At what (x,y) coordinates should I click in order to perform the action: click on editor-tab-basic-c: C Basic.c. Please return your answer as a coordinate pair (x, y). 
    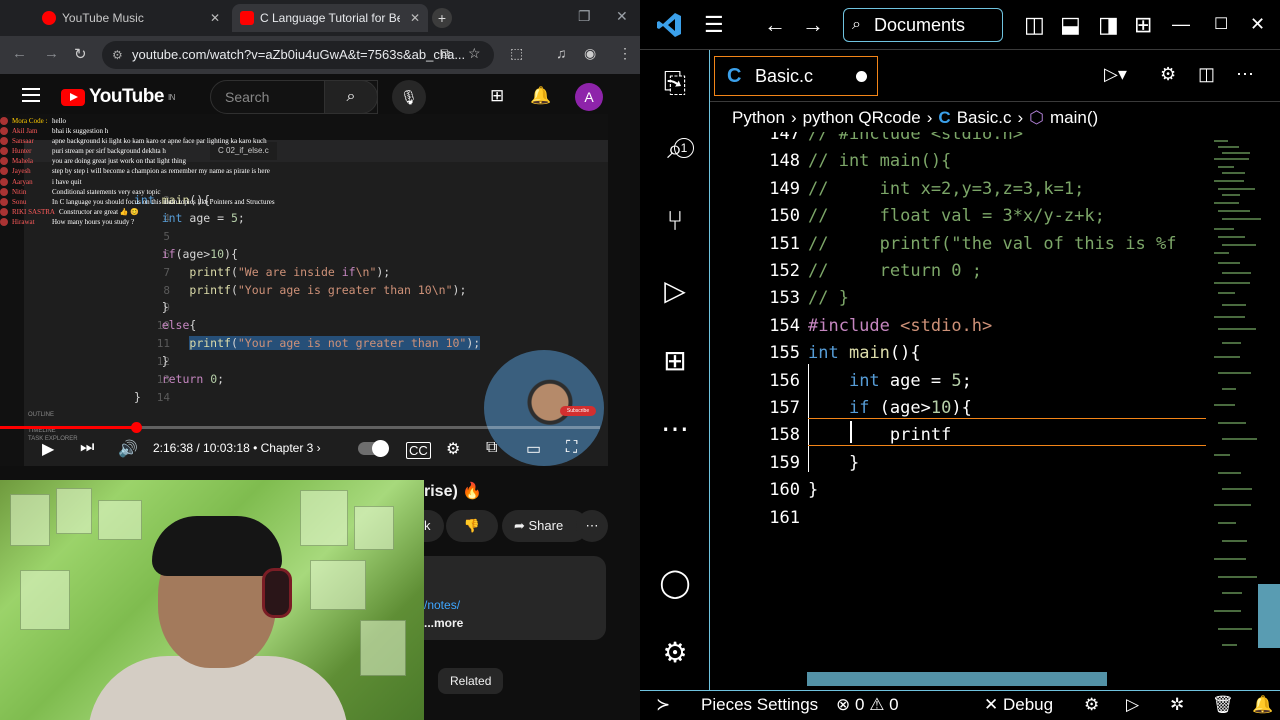
    Looking at the image, I should click on (796, 76).